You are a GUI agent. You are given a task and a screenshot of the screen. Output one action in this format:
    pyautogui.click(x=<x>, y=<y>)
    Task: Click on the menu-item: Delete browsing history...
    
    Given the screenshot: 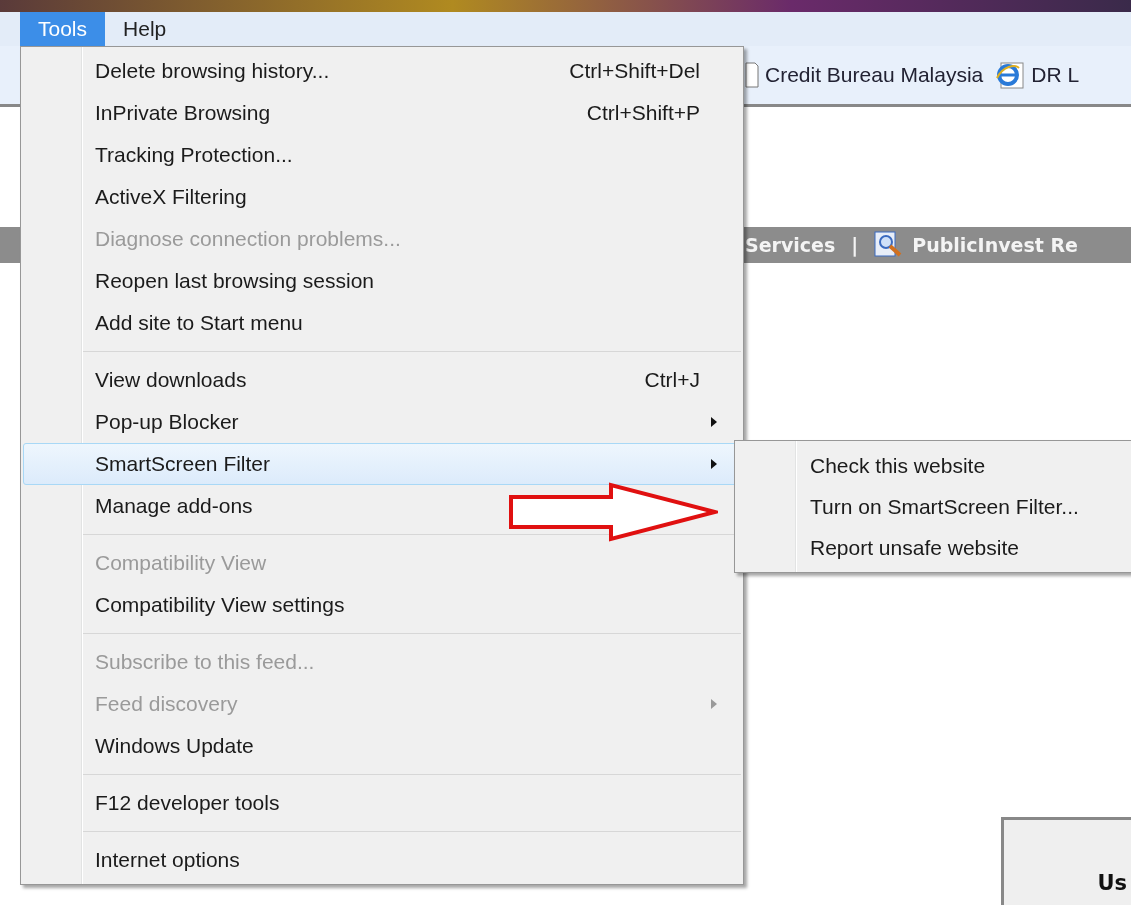 What is the action you would take?
    pyautogui.click(x=212, y=70)
    